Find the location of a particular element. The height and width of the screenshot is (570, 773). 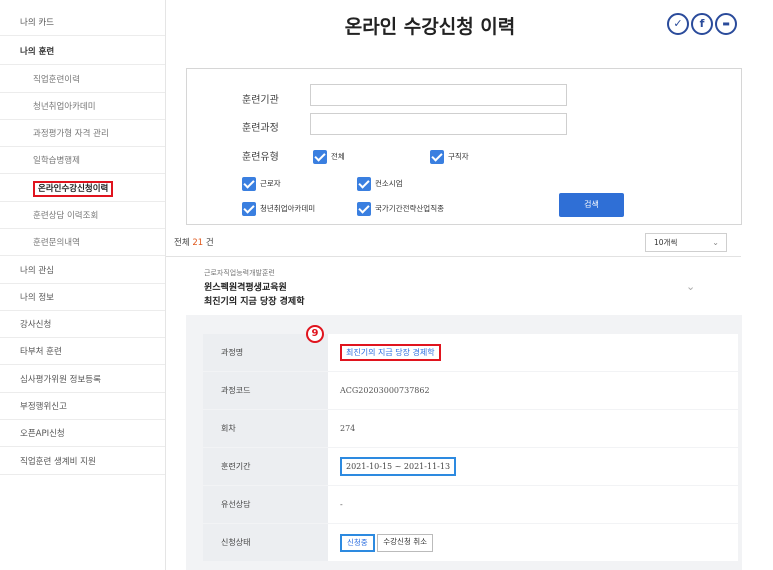

sidebar-item-label: 직업훈련이력 is located at coordinates (56, 80).